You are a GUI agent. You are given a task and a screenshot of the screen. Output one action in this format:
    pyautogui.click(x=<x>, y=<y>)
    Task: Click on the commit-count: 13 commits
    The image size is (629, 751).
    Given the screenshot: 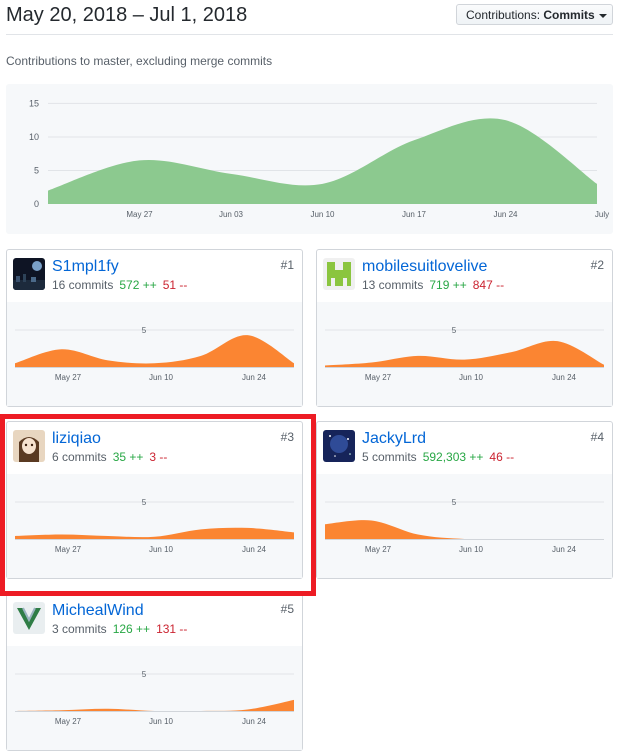 What is the action you would take?
    pyautogui.click(x=392, y=285)
    